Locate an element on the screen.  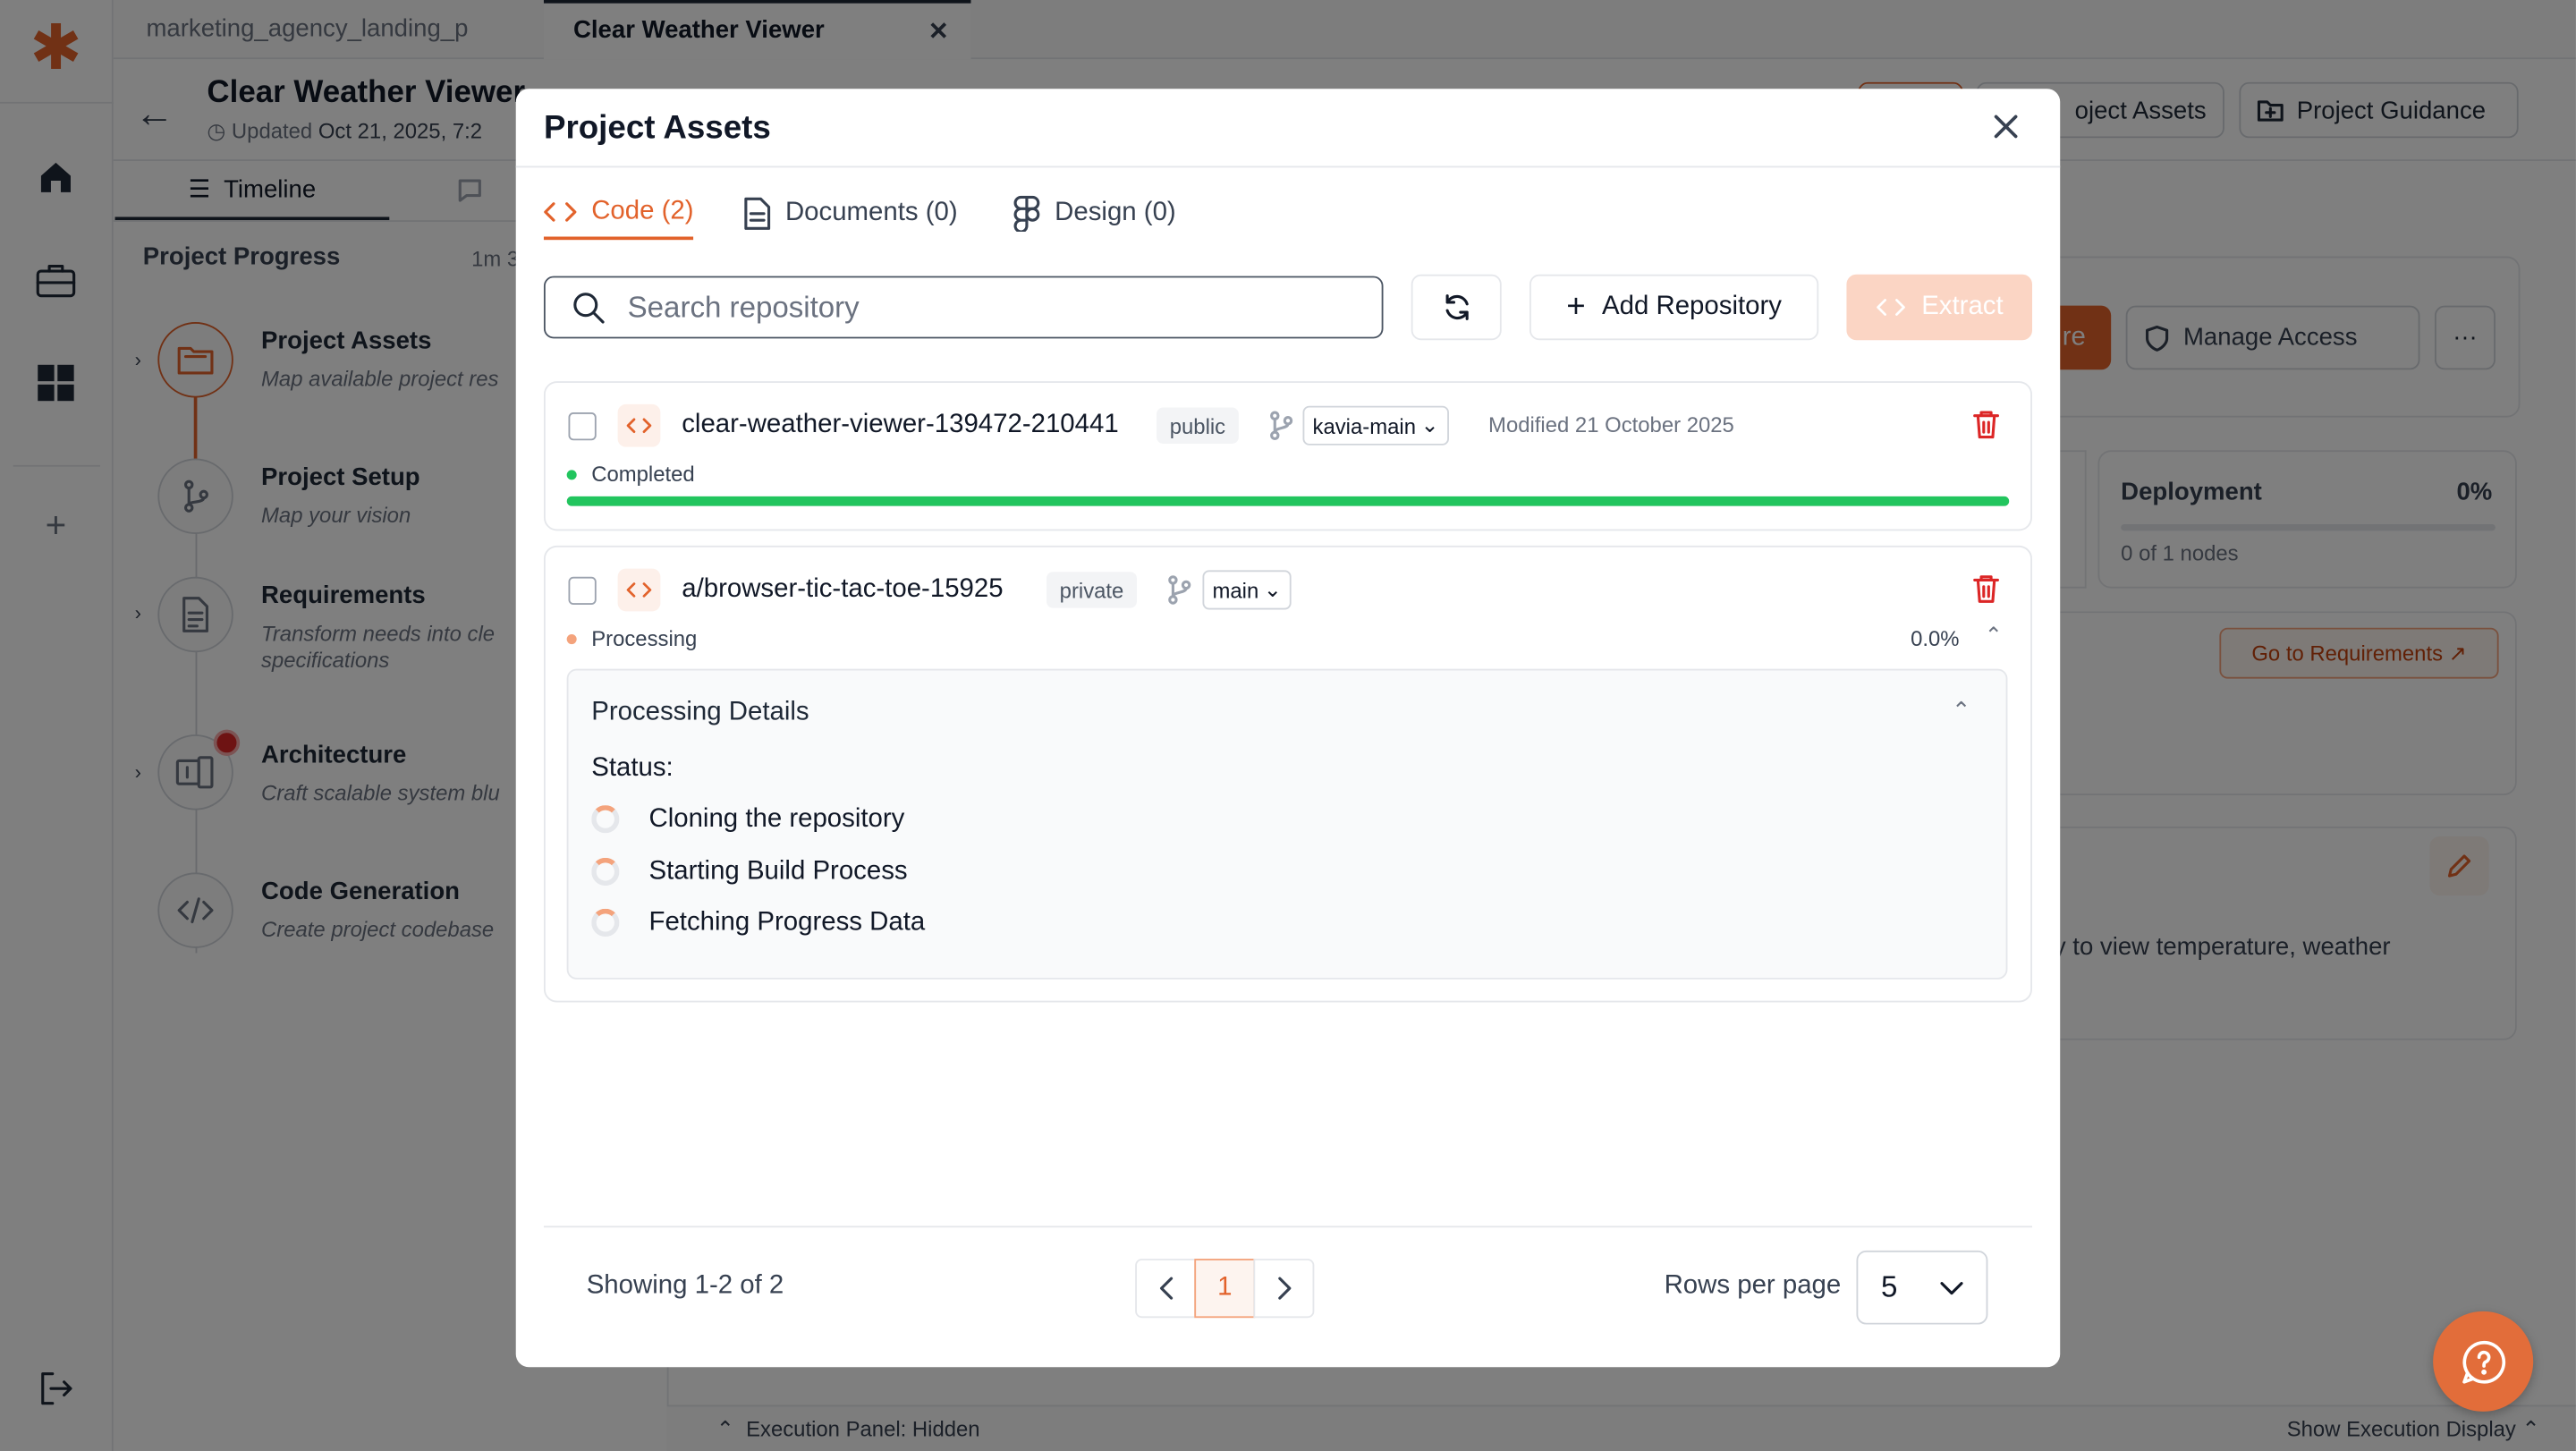
progress-bar is located at coordinates (1288, 501).